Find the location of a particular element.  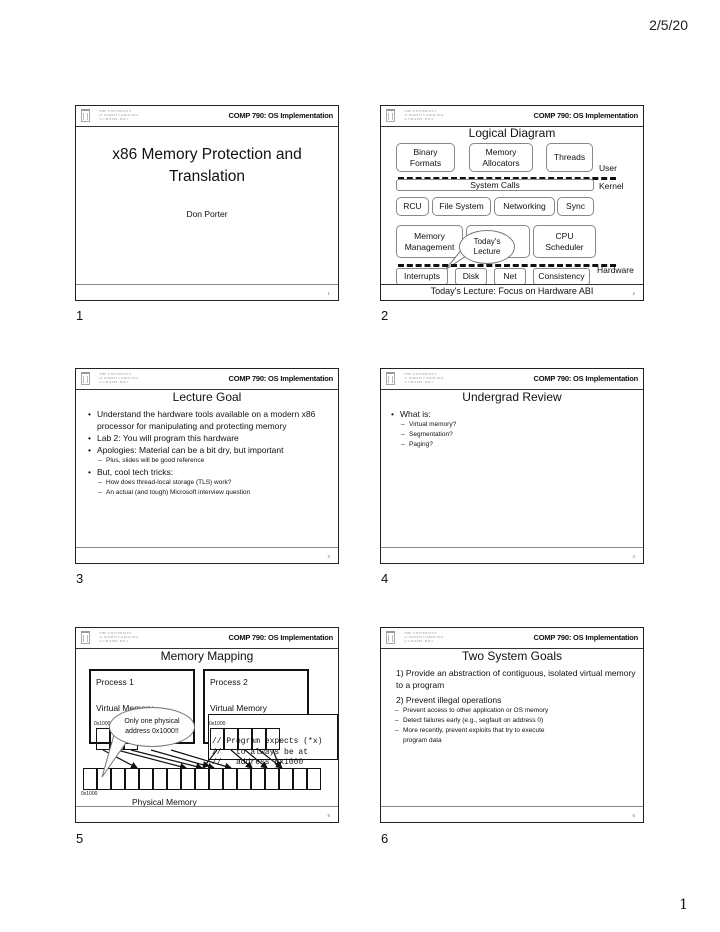

slide-number: 4 is located at coordinates (633, 556).